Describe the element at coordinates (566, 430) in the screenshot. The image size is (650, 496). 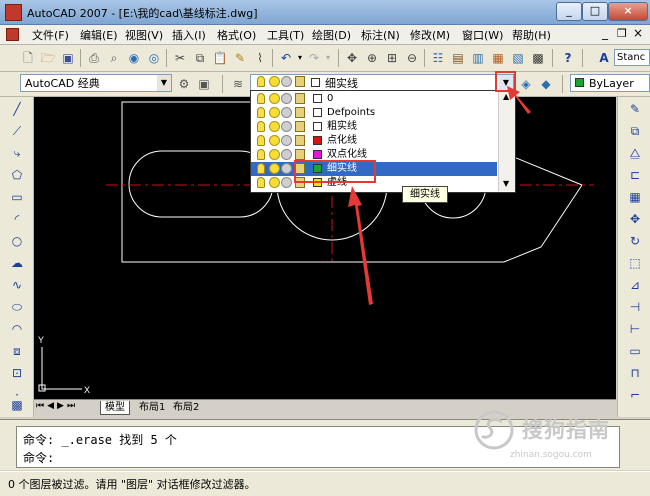
I see `watermark-name: 搜狗指南` at that location.